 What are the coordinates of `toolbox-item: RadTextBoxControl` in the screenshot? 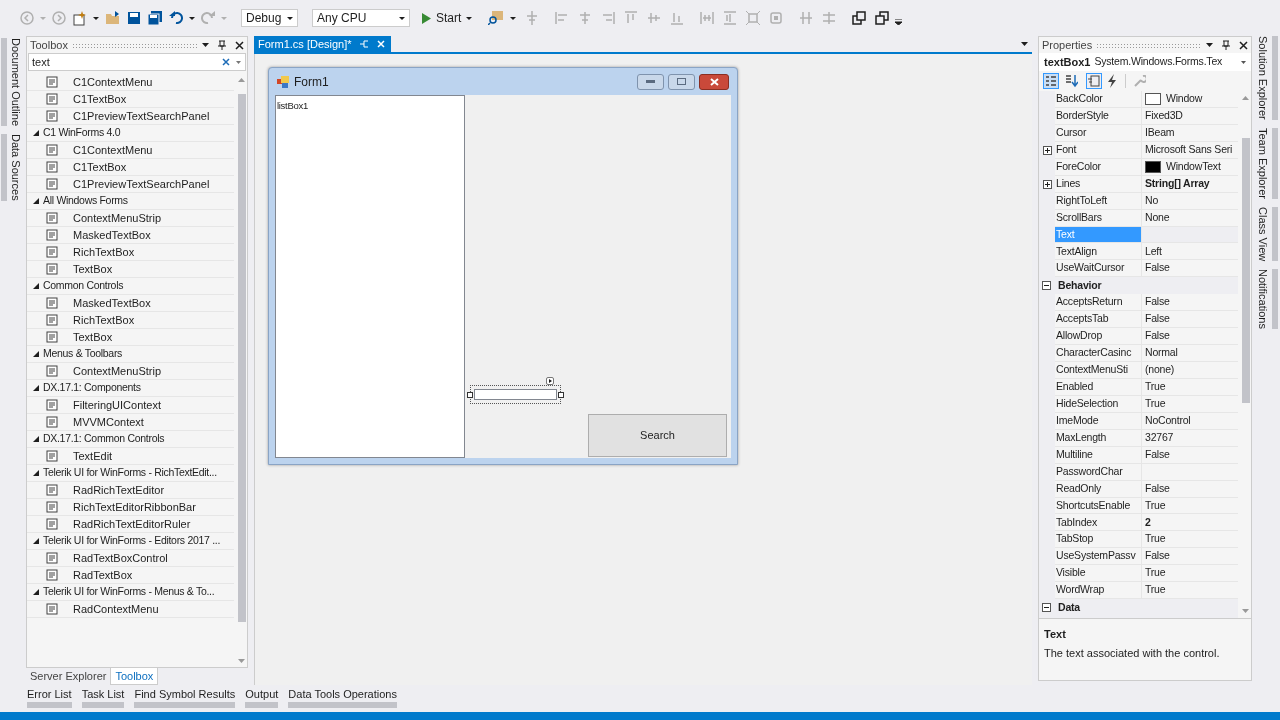 It's located at (130, 558).